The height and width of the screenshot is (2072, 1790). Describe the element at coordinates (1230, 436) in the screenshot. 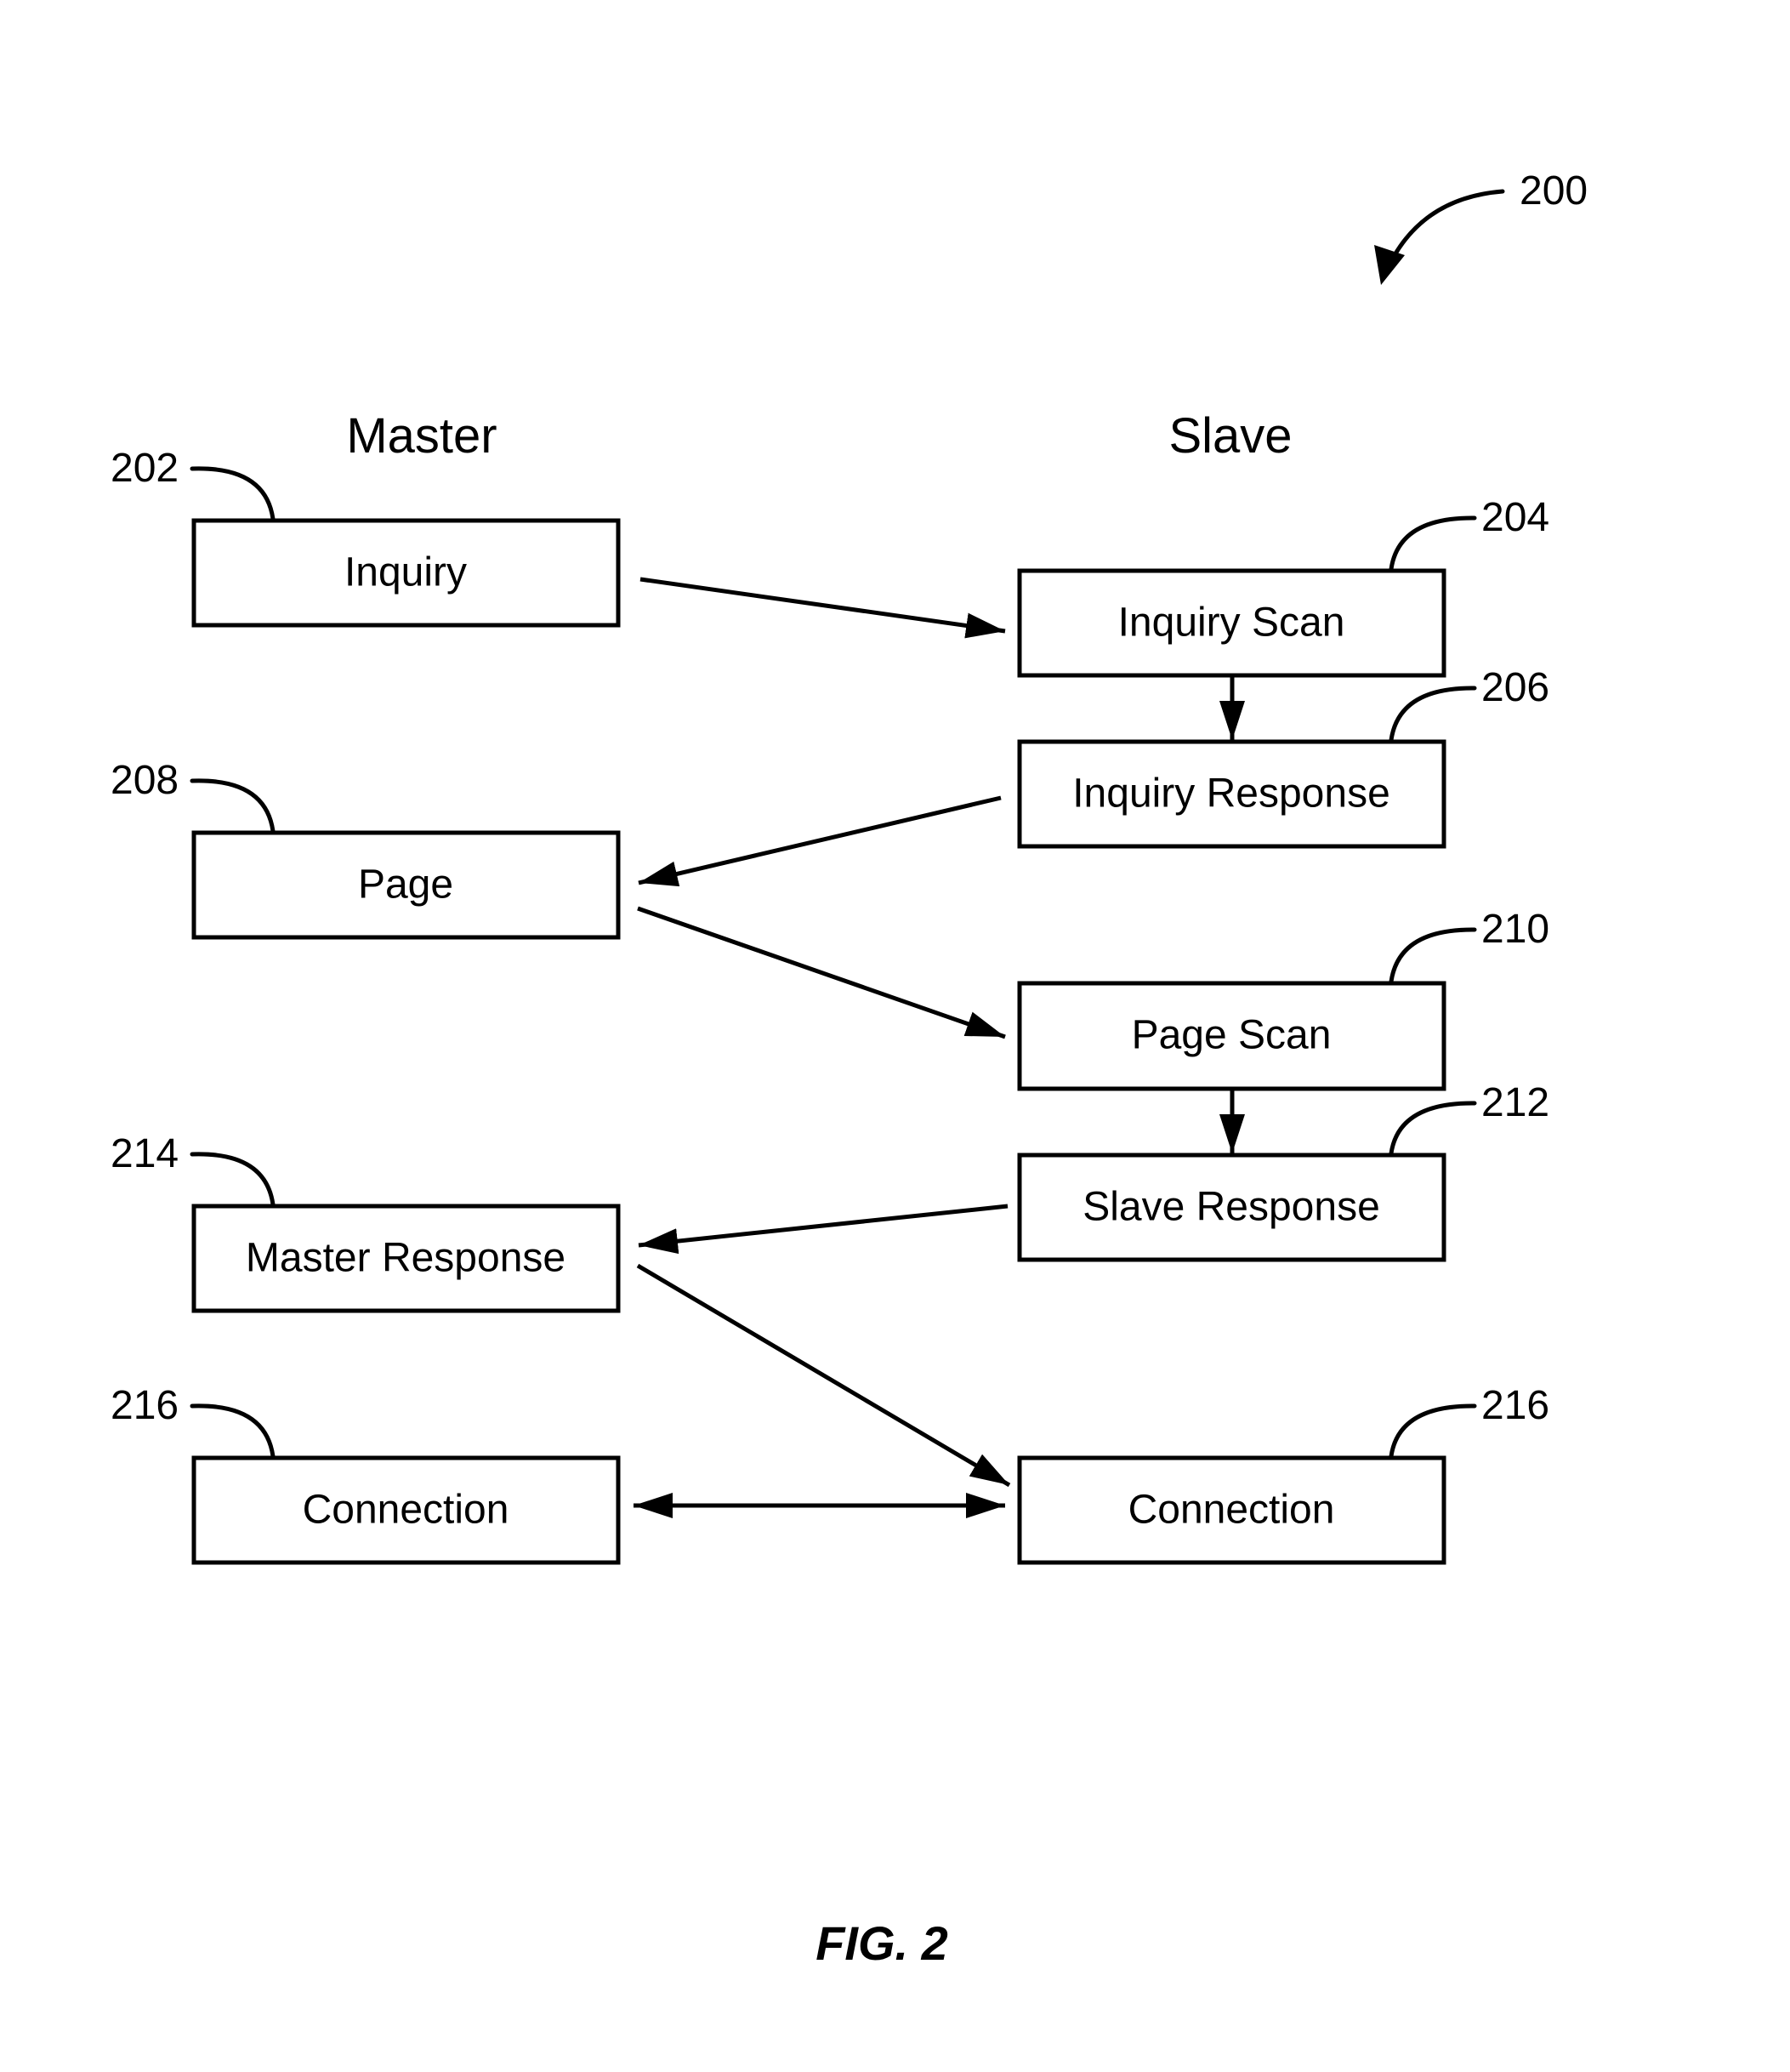

I see `column-title-slave: Slave` at that location.